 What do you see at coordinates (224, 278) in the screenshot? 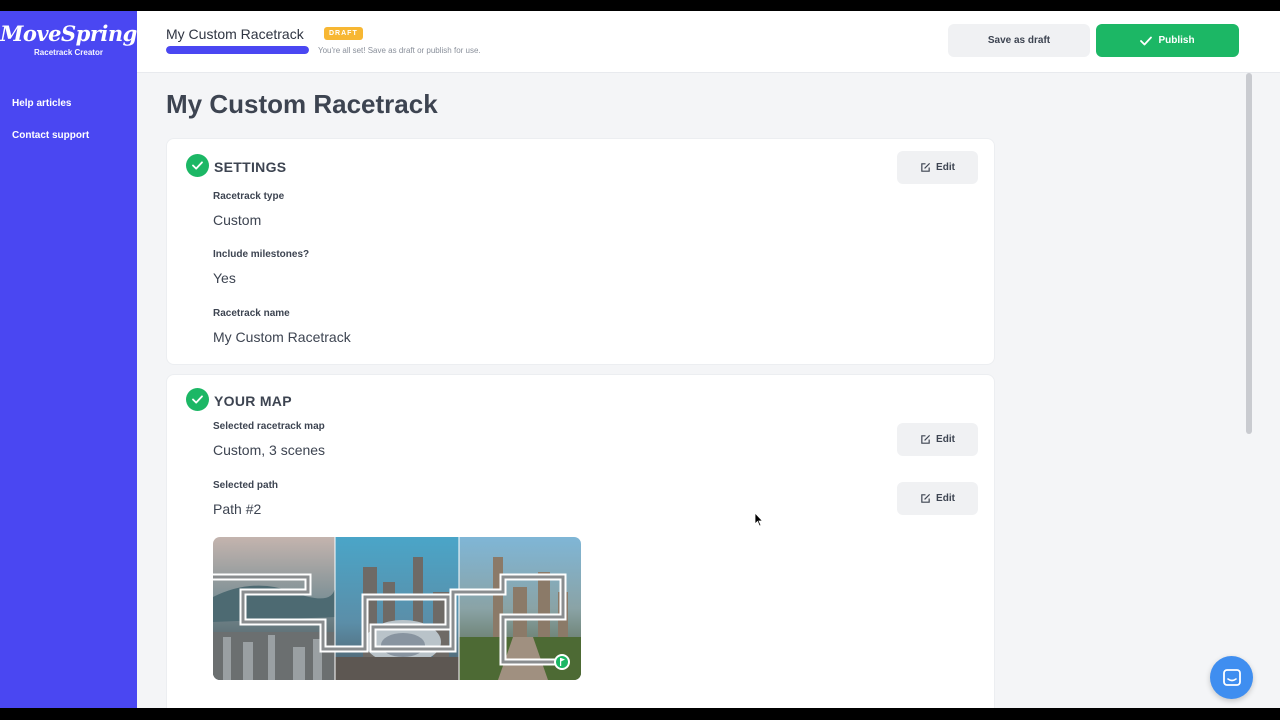
I see `field-value-include-milestones: Yes` at bounding box center [224, 278].